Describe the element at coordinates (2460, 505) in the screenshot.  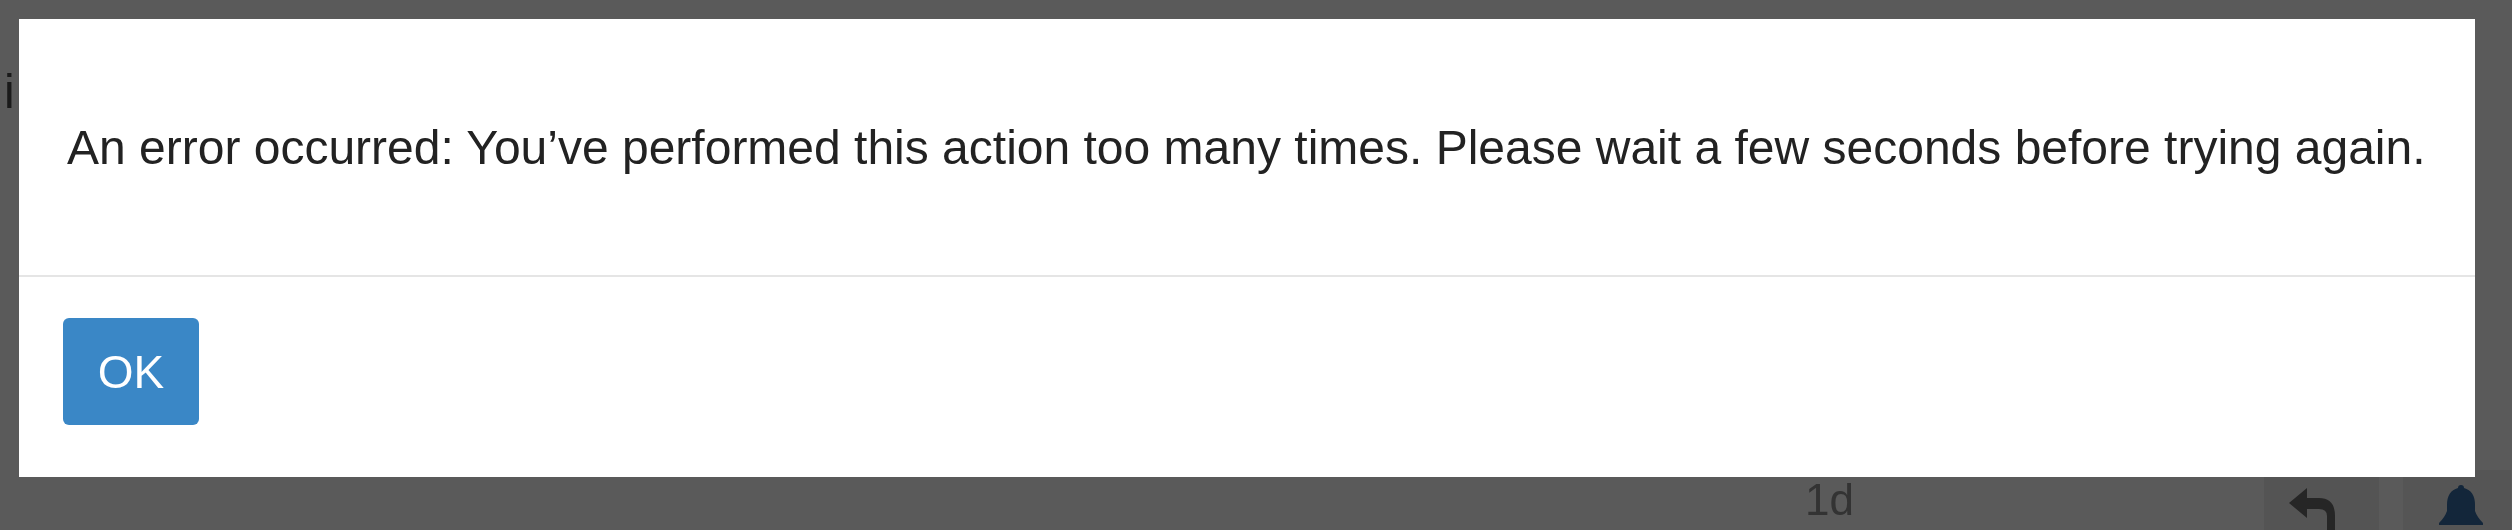
I see `bell-icon` at that location.